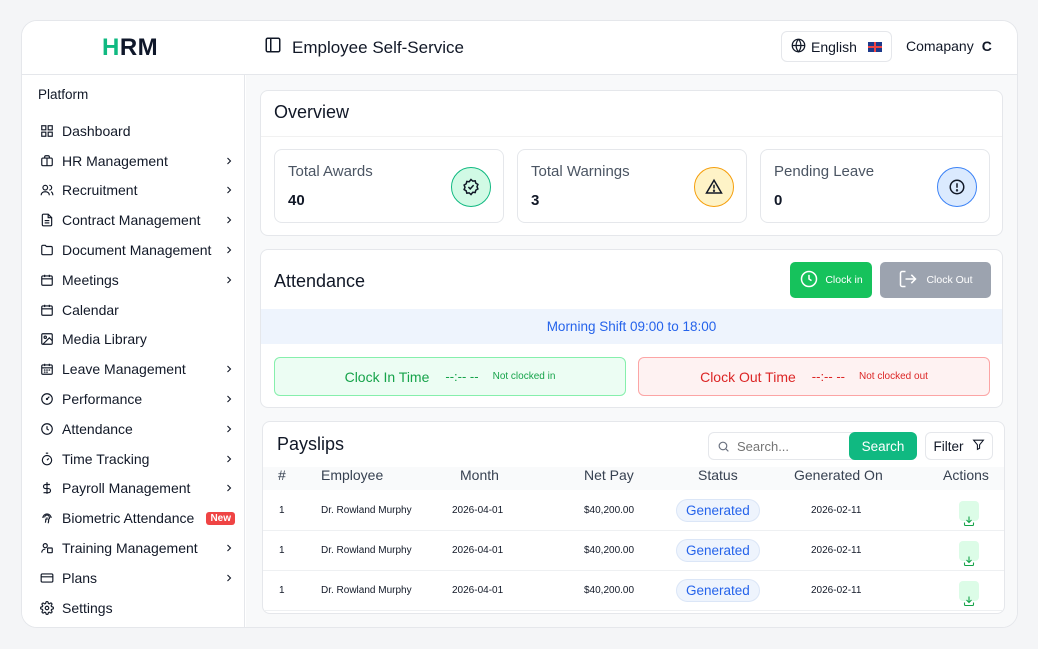  What do you see at coordinates (133, 131) in the screenshot?
I see `sidebar-item-dashboard: Dashboard` at bounding box center [133, 131].